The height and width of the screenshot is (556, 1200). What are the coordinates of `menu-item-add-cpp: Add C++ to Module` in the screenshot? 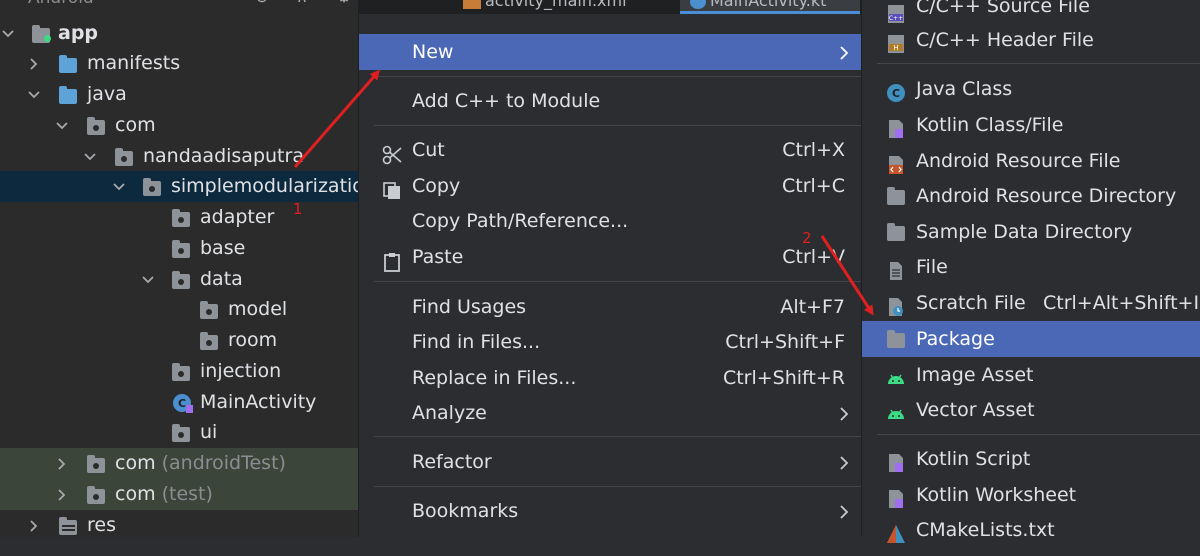 It's located at (617, 101).